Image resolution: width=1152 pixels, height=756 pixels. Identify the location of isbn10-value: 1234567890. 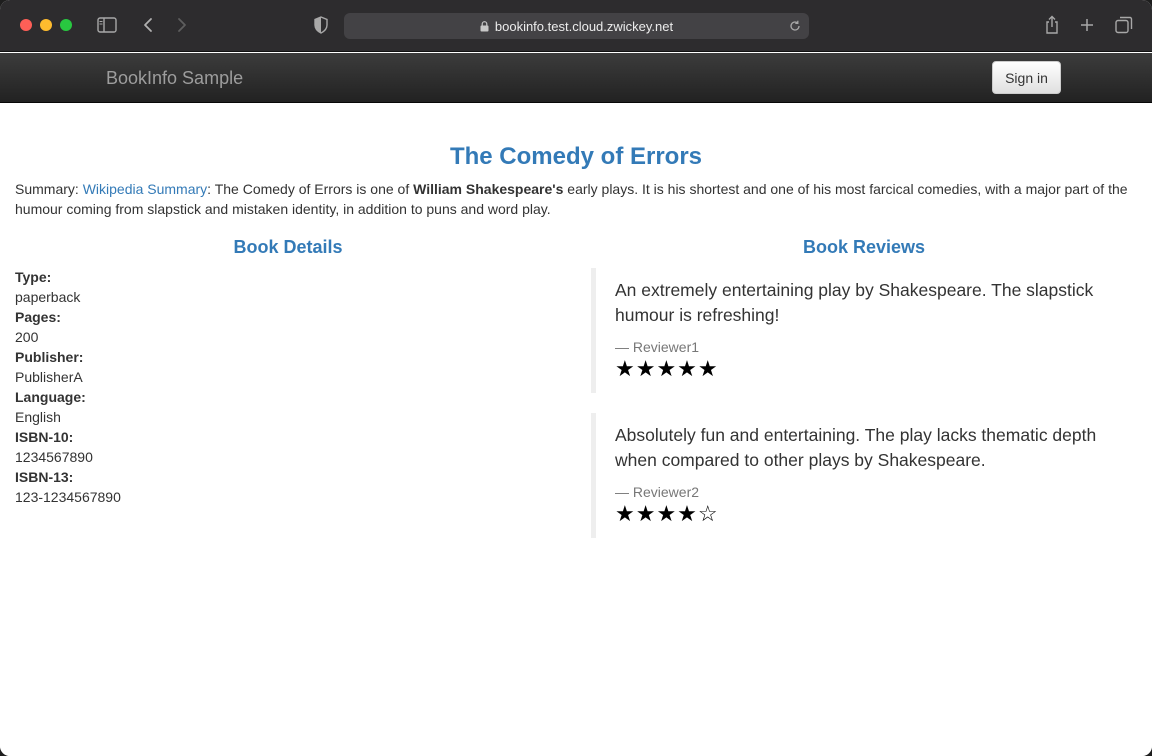
(54, 457).